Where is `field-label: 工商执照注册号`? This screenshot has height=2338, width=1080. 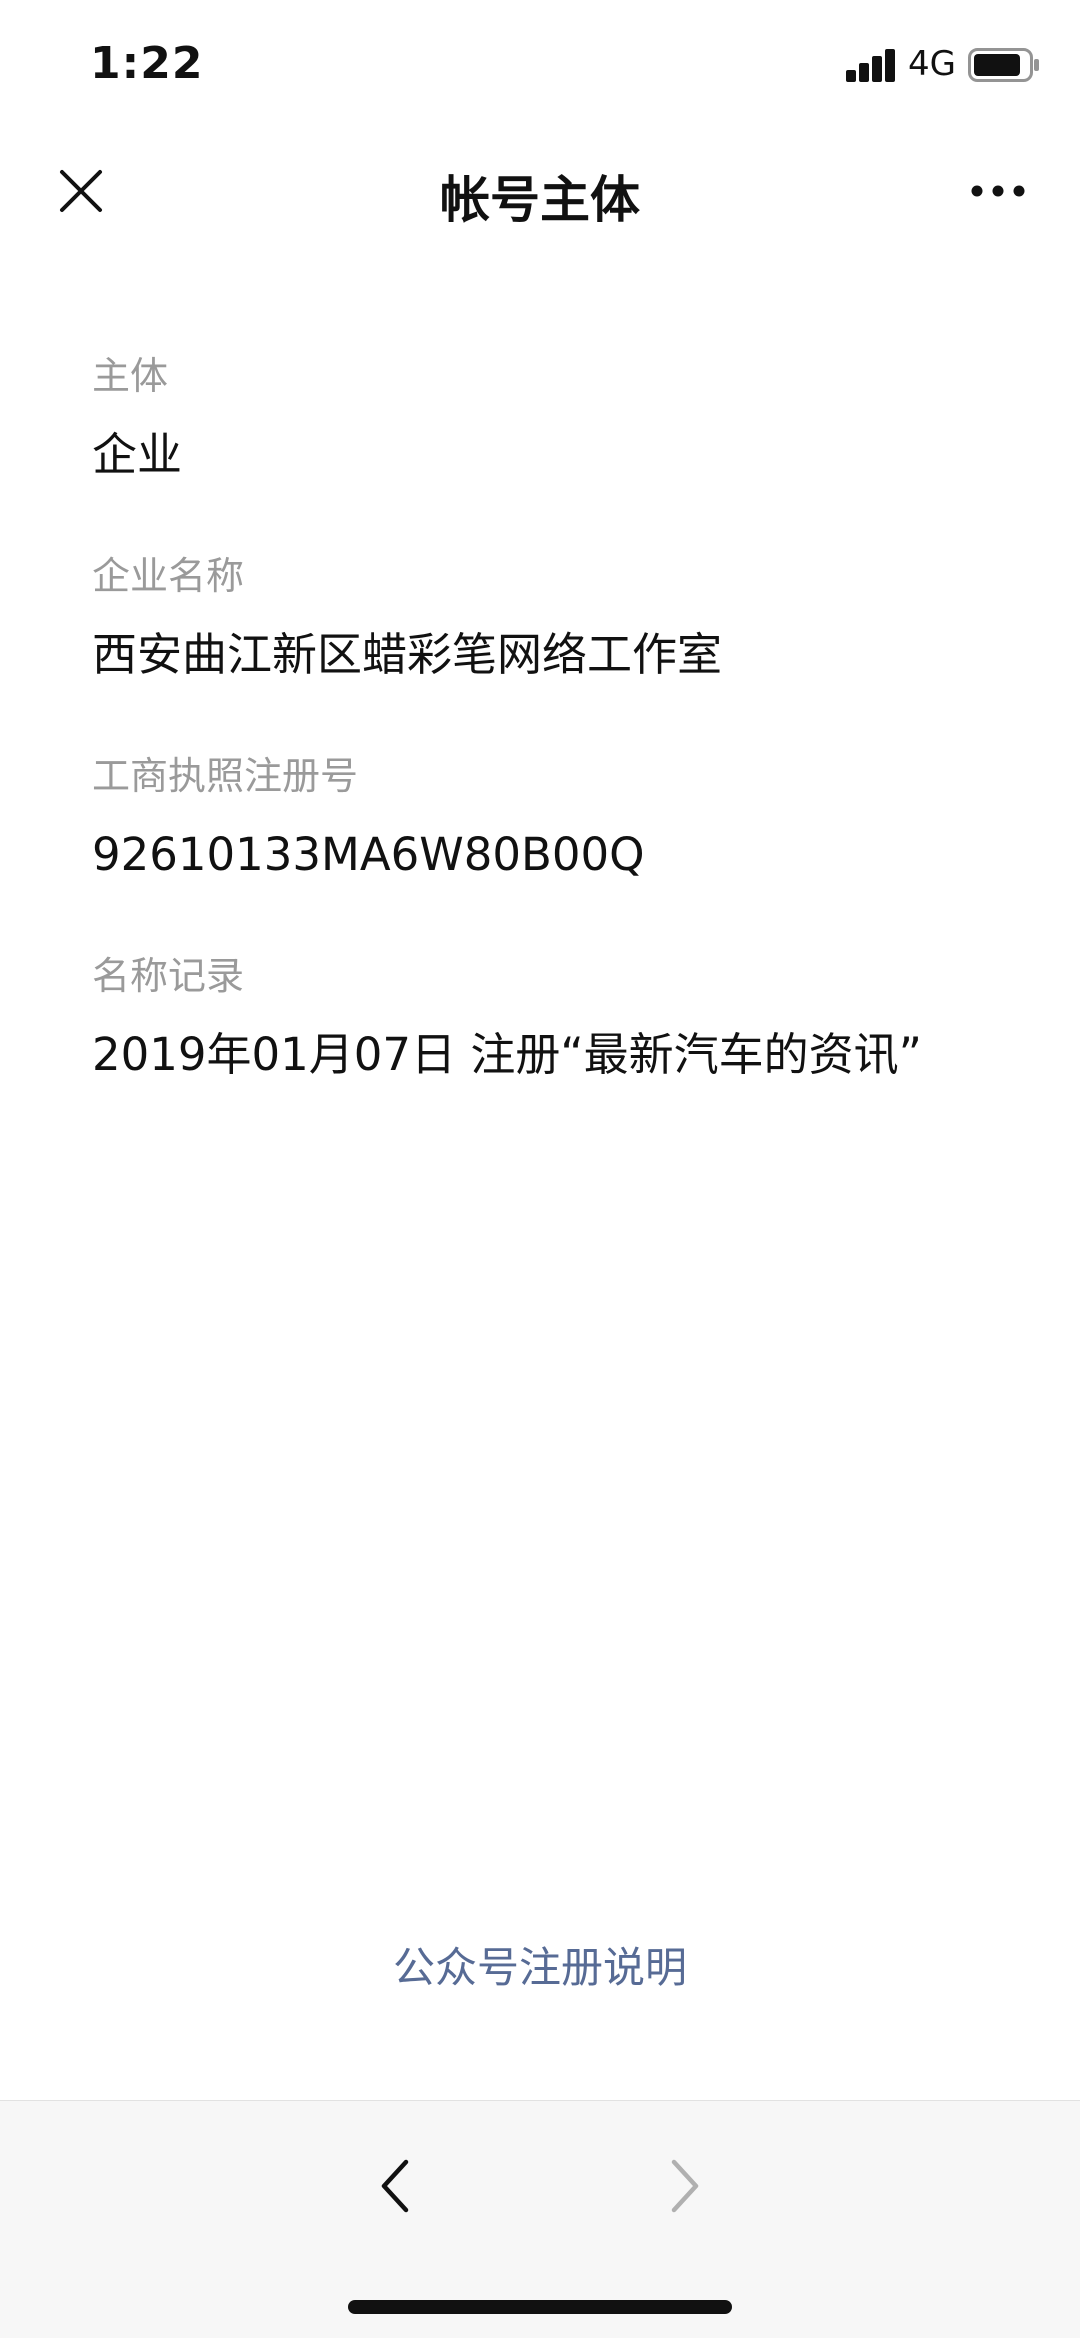 field-label: 工商执照注册号 is located at coordinates (225, 776).